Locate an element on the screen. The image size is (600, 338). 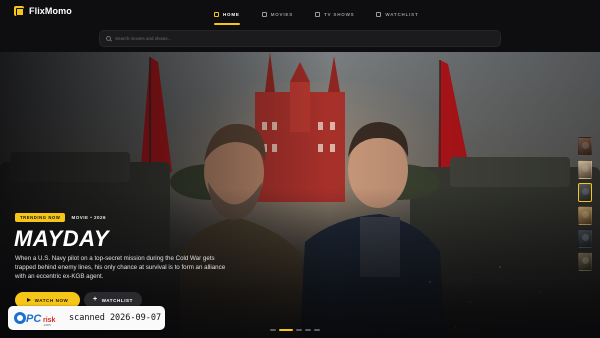
home-icon is located at coordinates (216, 14).